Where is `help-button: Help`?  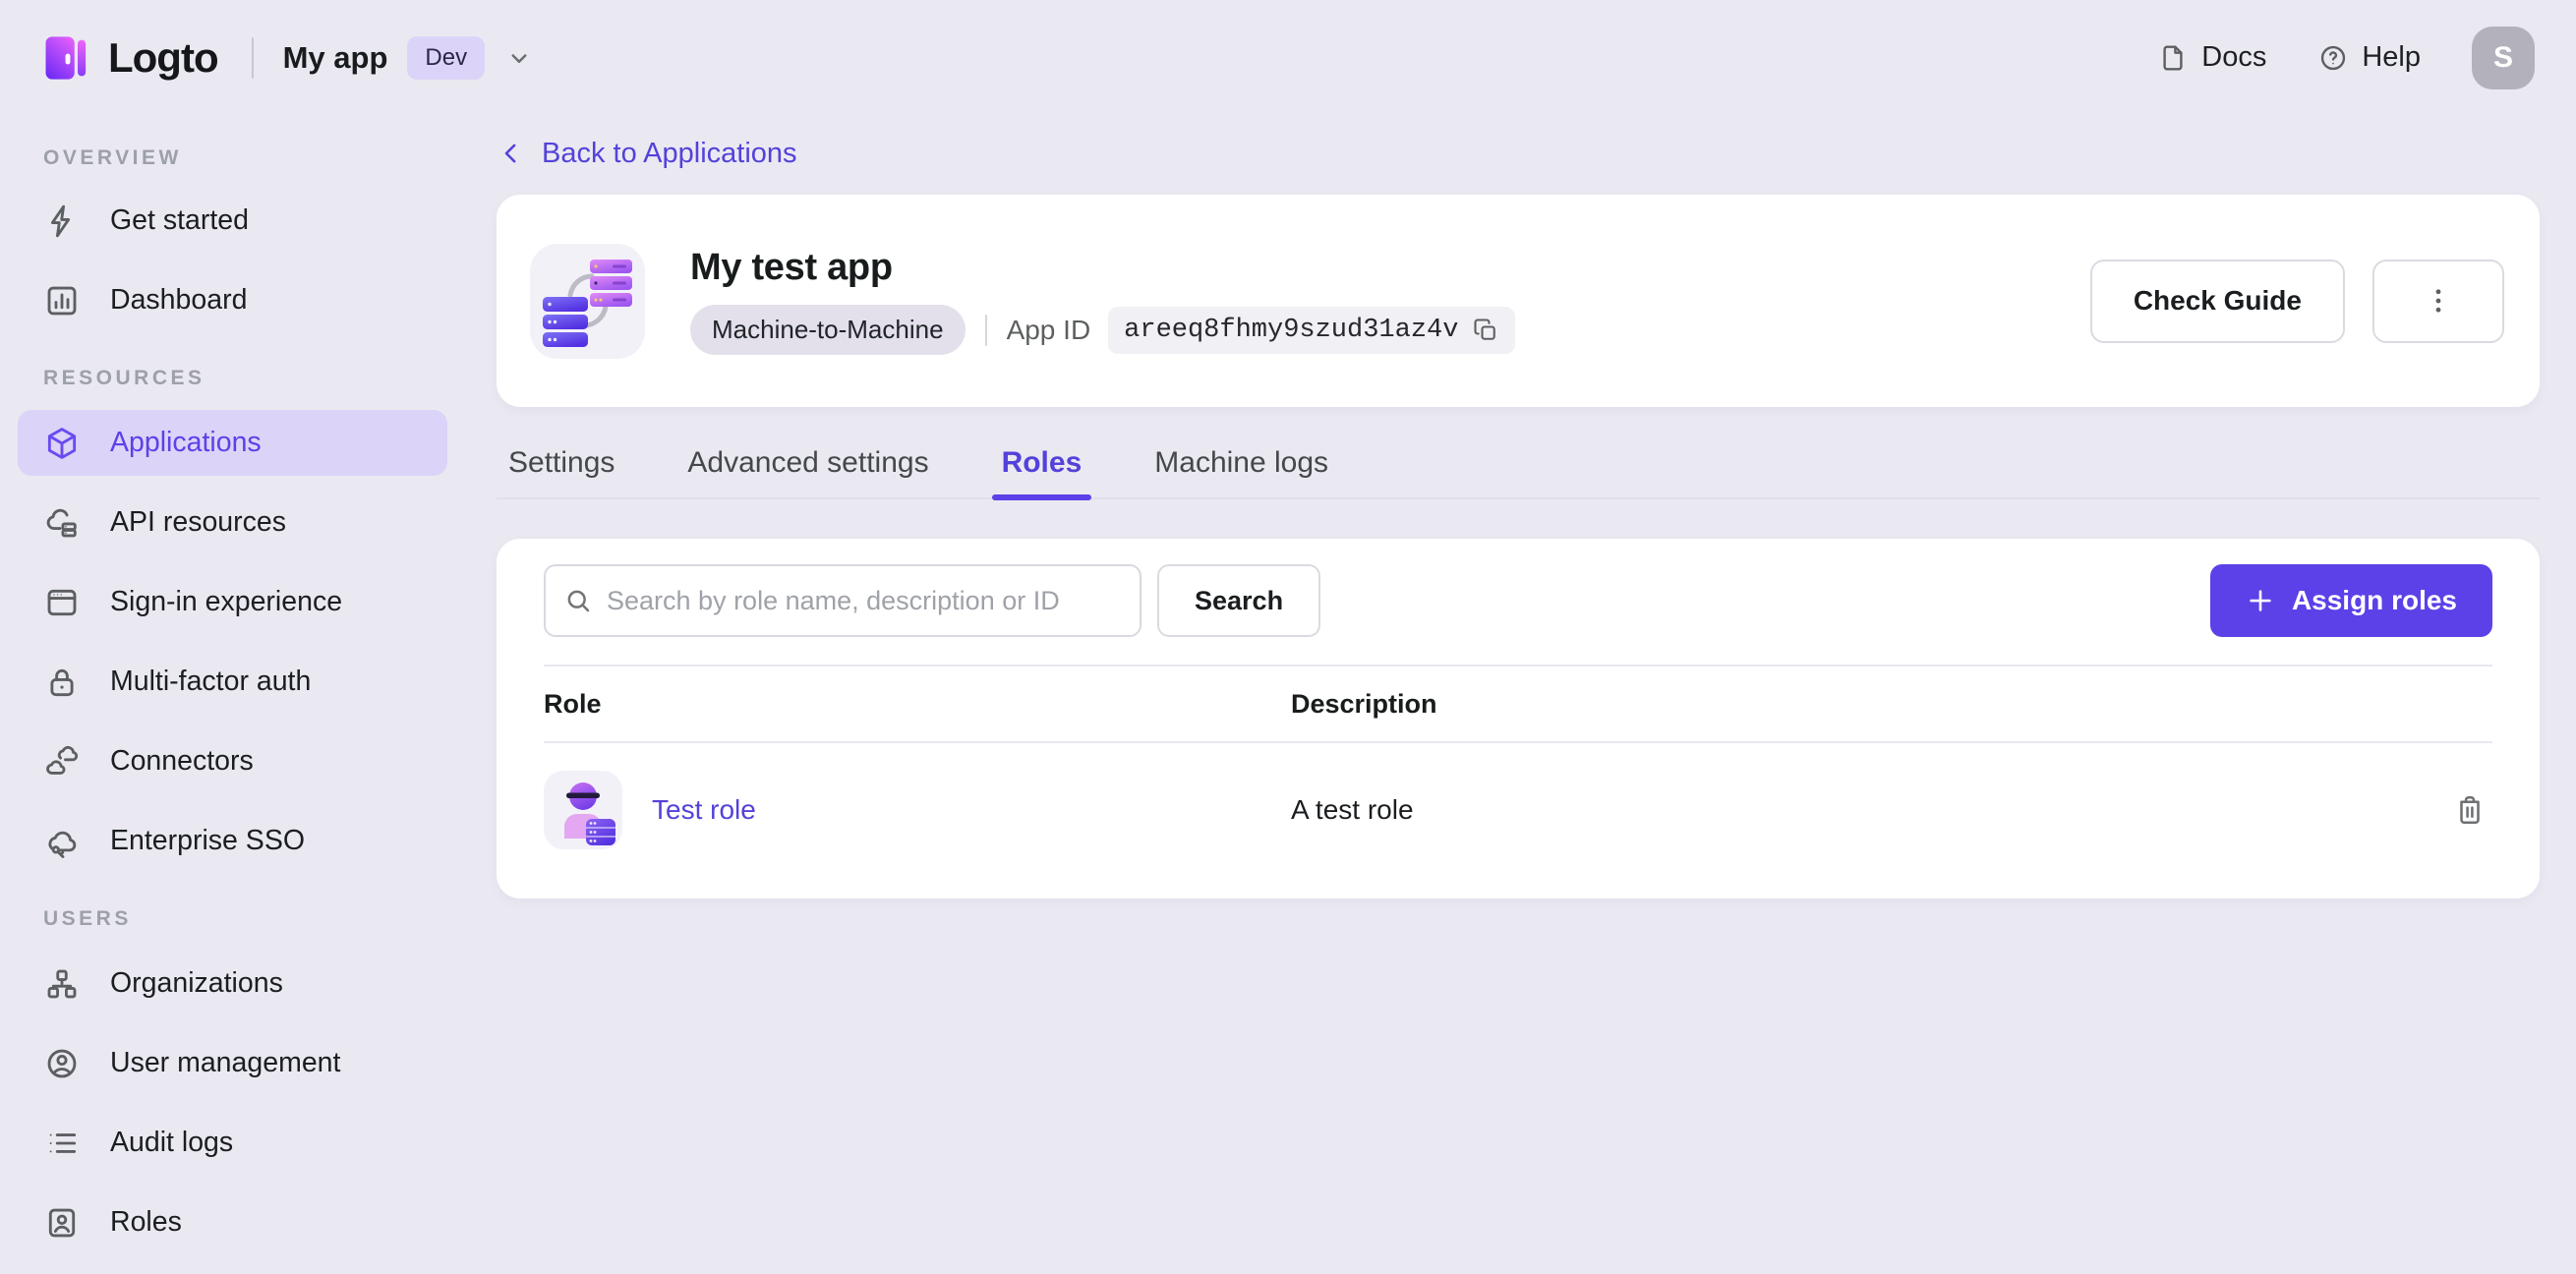
help-button: Help is located at coordinates (2369, 57).